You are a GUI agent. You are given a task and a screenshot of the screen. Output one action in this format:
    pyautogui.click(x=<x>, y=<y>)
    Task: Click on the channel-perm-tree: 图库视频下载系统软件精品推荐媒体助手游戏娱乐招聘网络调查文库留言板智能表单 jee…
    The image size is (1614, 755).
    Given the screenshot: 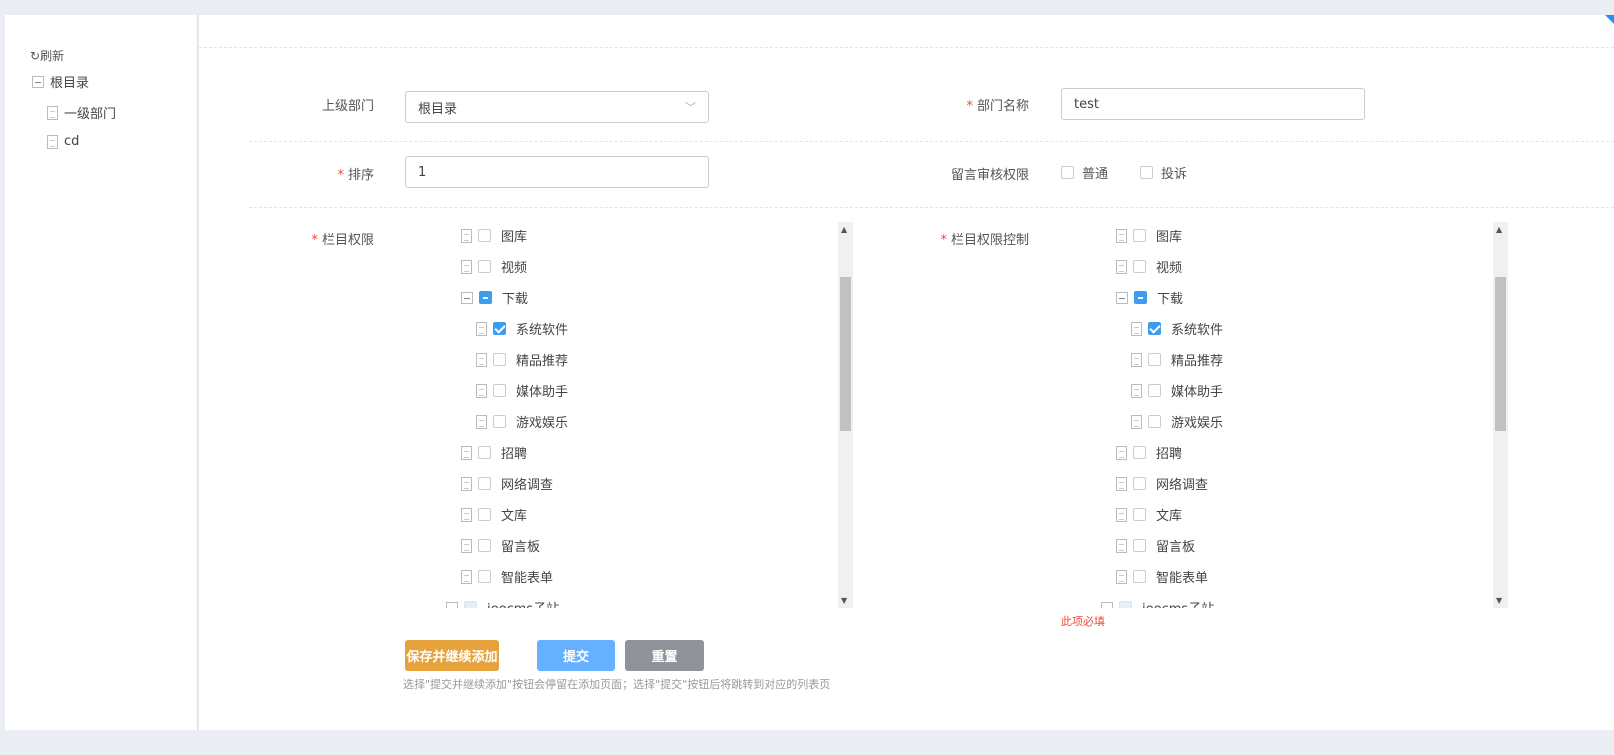 What is the action you would take?
    pyautogui.click(x=647, y=415)
    